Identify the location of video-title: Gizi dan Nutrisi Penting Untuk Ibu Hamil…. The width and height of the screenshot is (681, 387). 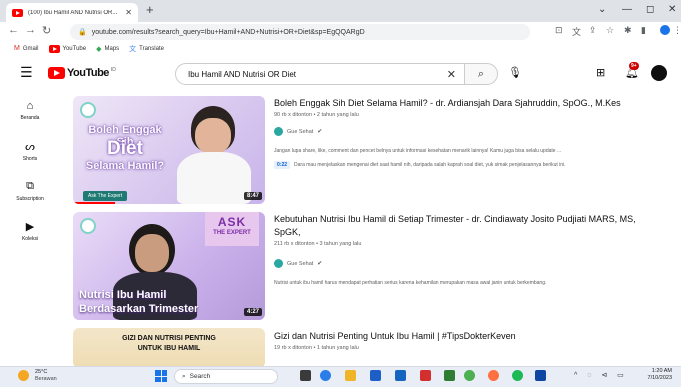
(464, 336).